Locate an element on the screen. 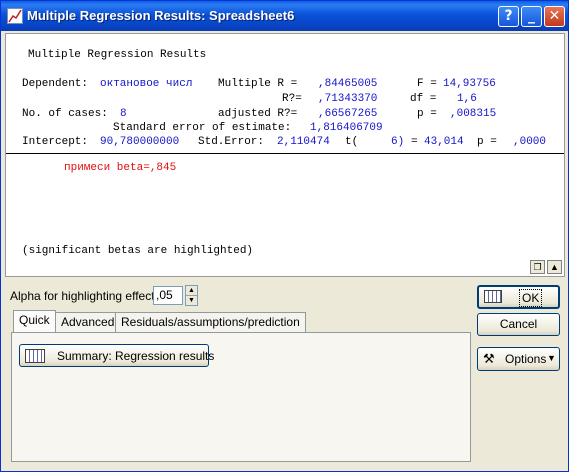 The width and height of the screenshot is (569, 472). alpha-spinner: ▲ ▼ is located at coordinates (191, 295).